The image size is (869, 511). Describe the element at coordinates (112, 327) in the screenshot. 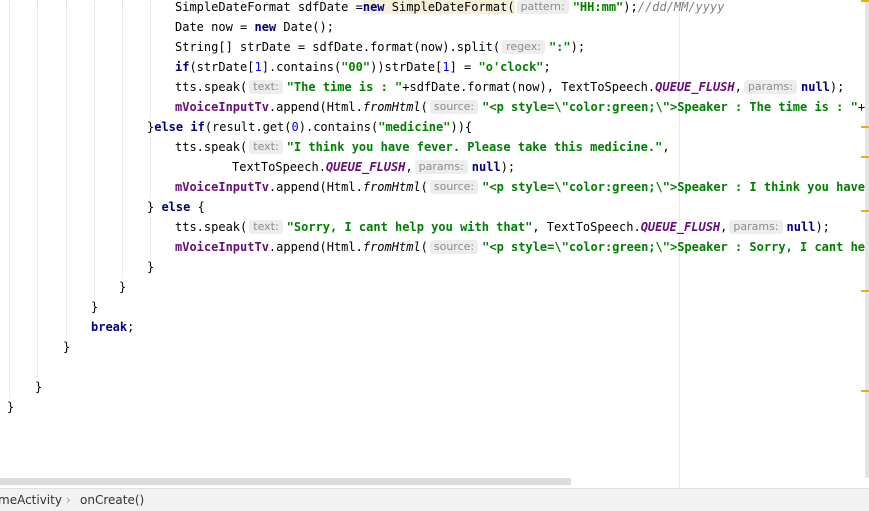

I see `code-line: break;` at that location.